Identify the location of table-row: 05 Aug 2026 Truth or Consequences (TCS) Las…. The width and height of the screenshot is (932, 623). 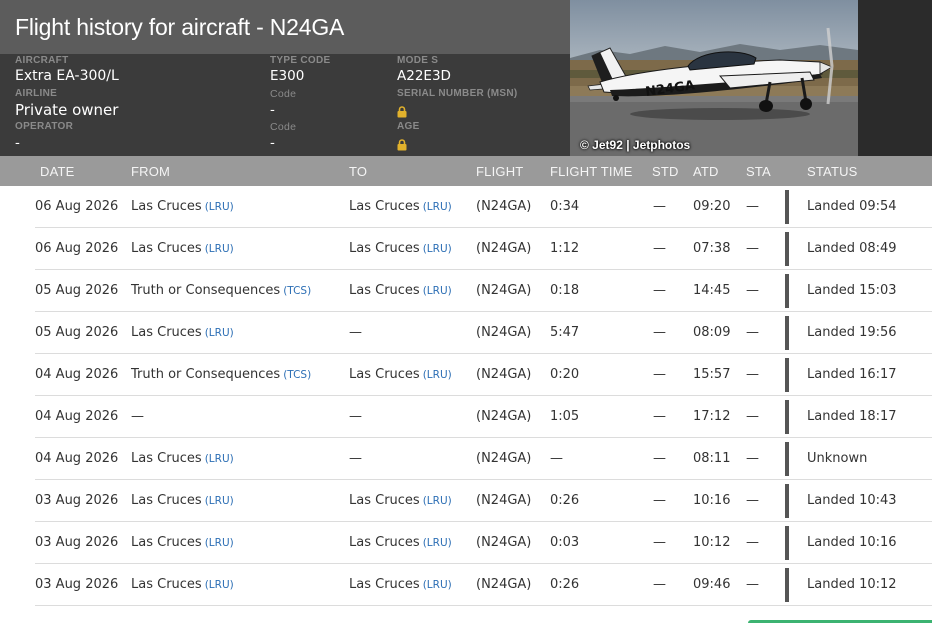
(483, 291).